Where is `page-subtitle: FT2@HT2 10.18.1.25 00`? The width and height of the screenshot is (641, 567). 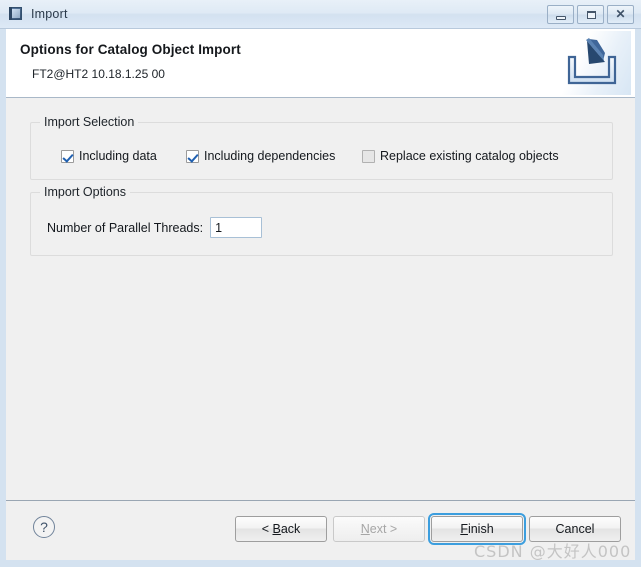 page-subtitle: FT2@HT2 10.18.1.25 00 is located at coordinates (98, 74).